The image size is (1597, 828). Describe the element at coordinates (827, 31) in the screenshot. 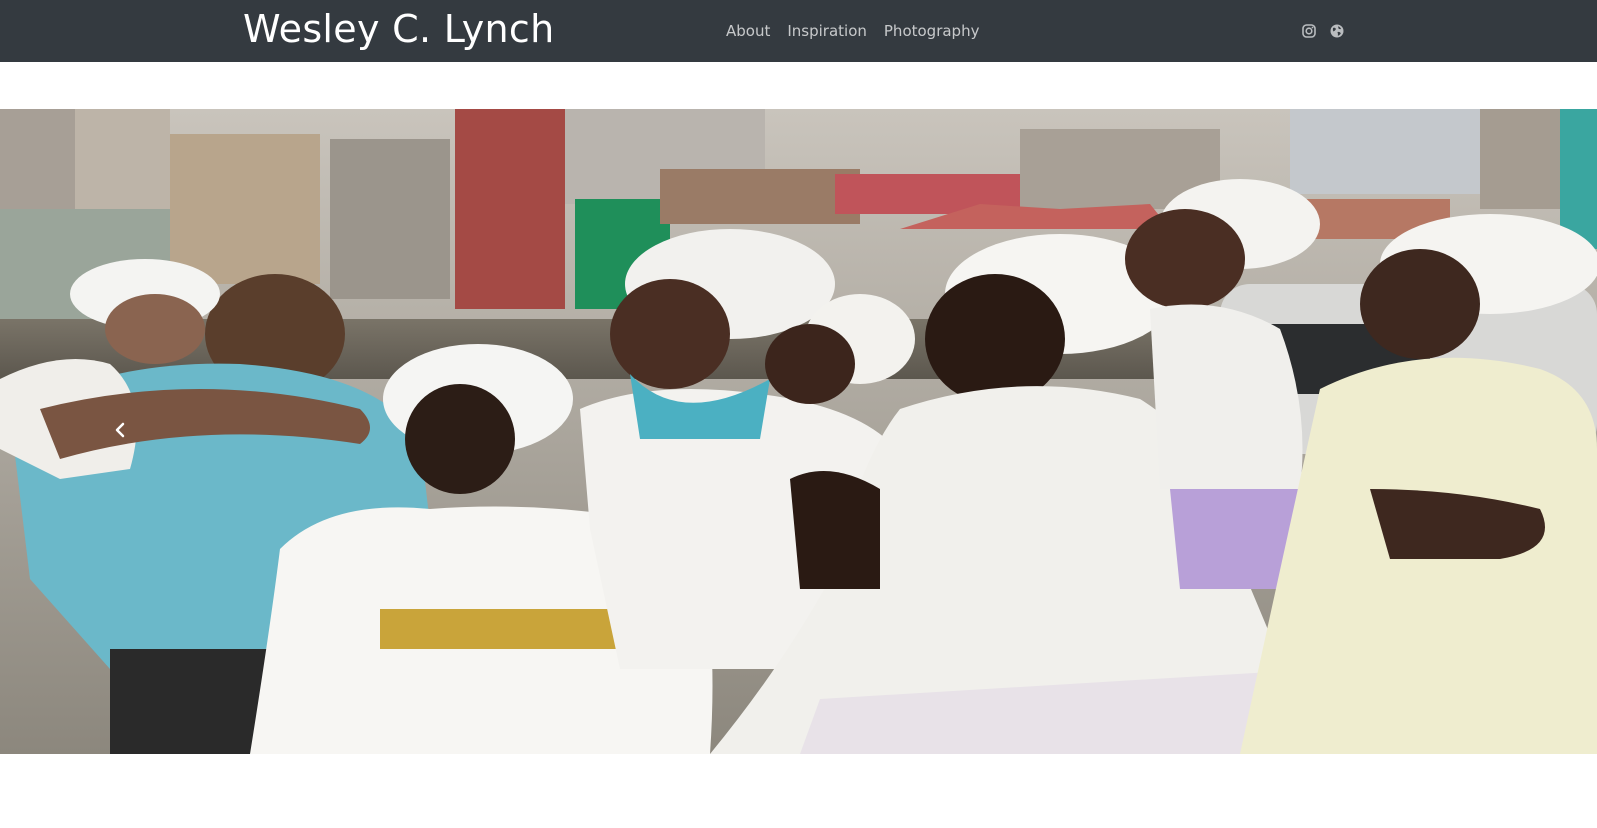

I see `nav-link-inspiration: Inspiration` at that location.